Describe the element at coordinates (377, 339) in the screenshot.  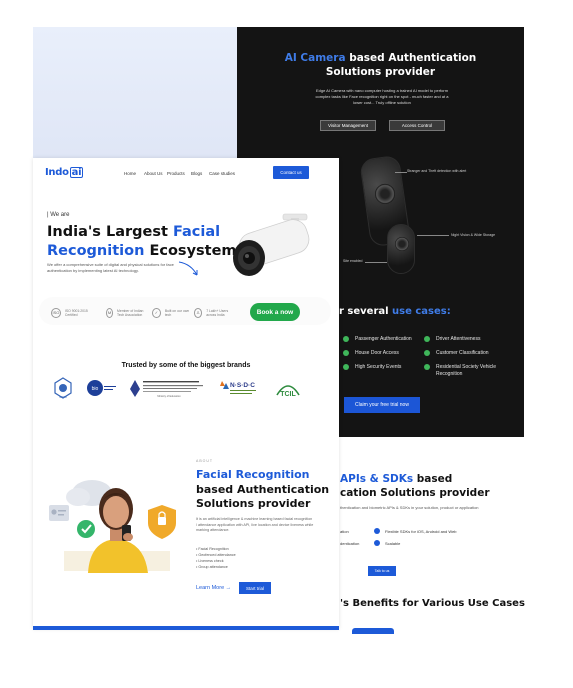
I see `use-case-item: Passenger Authentication` at that location.